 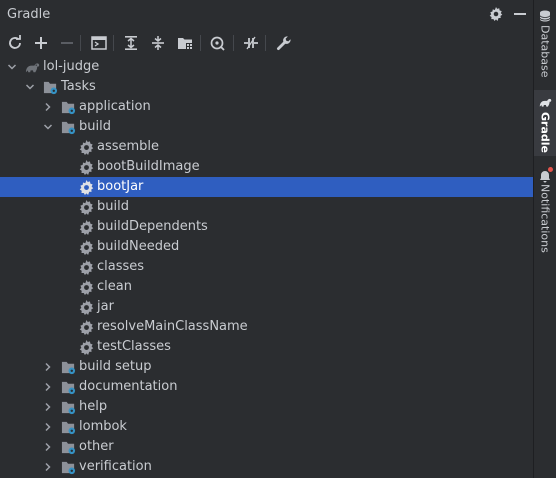 What do you see at coordinates (545, 132) in the screenshot?
I see `tab-gradle-label: Gradle` at bounding box center [545, 132].